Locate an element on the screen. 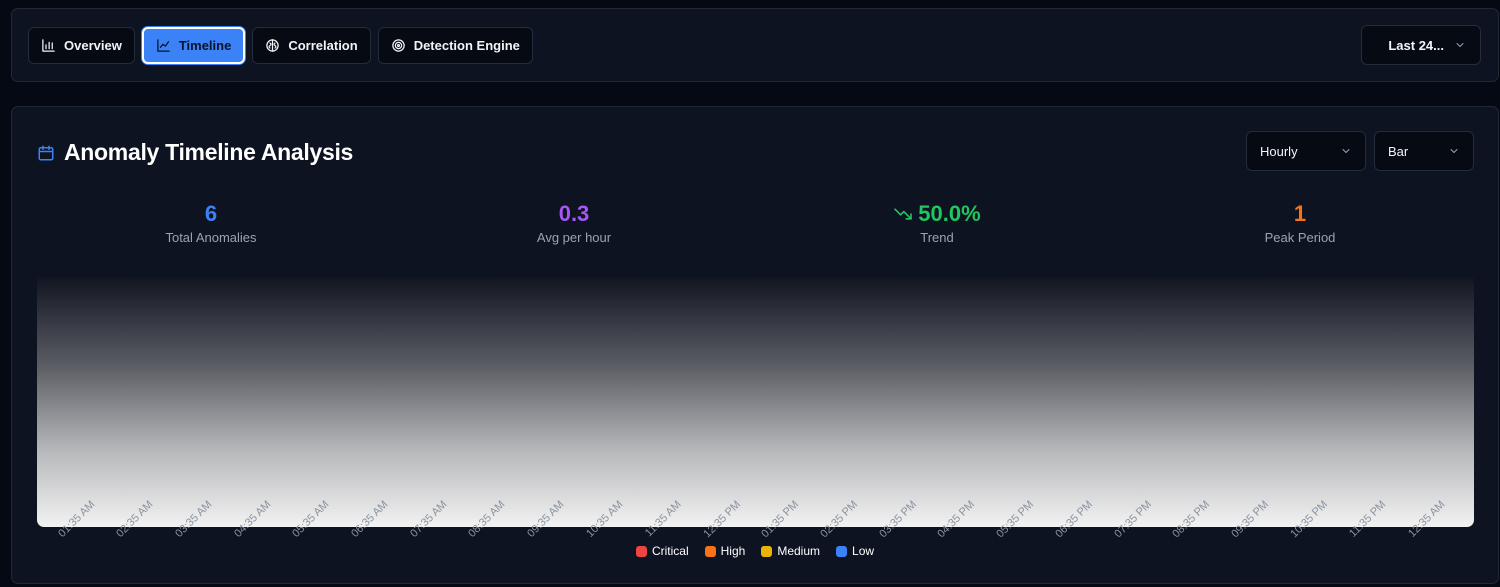 The width and height of the screenshot is (1500, 587). x-tick-label: 04:35 AM is located at coordinates (252, 519).